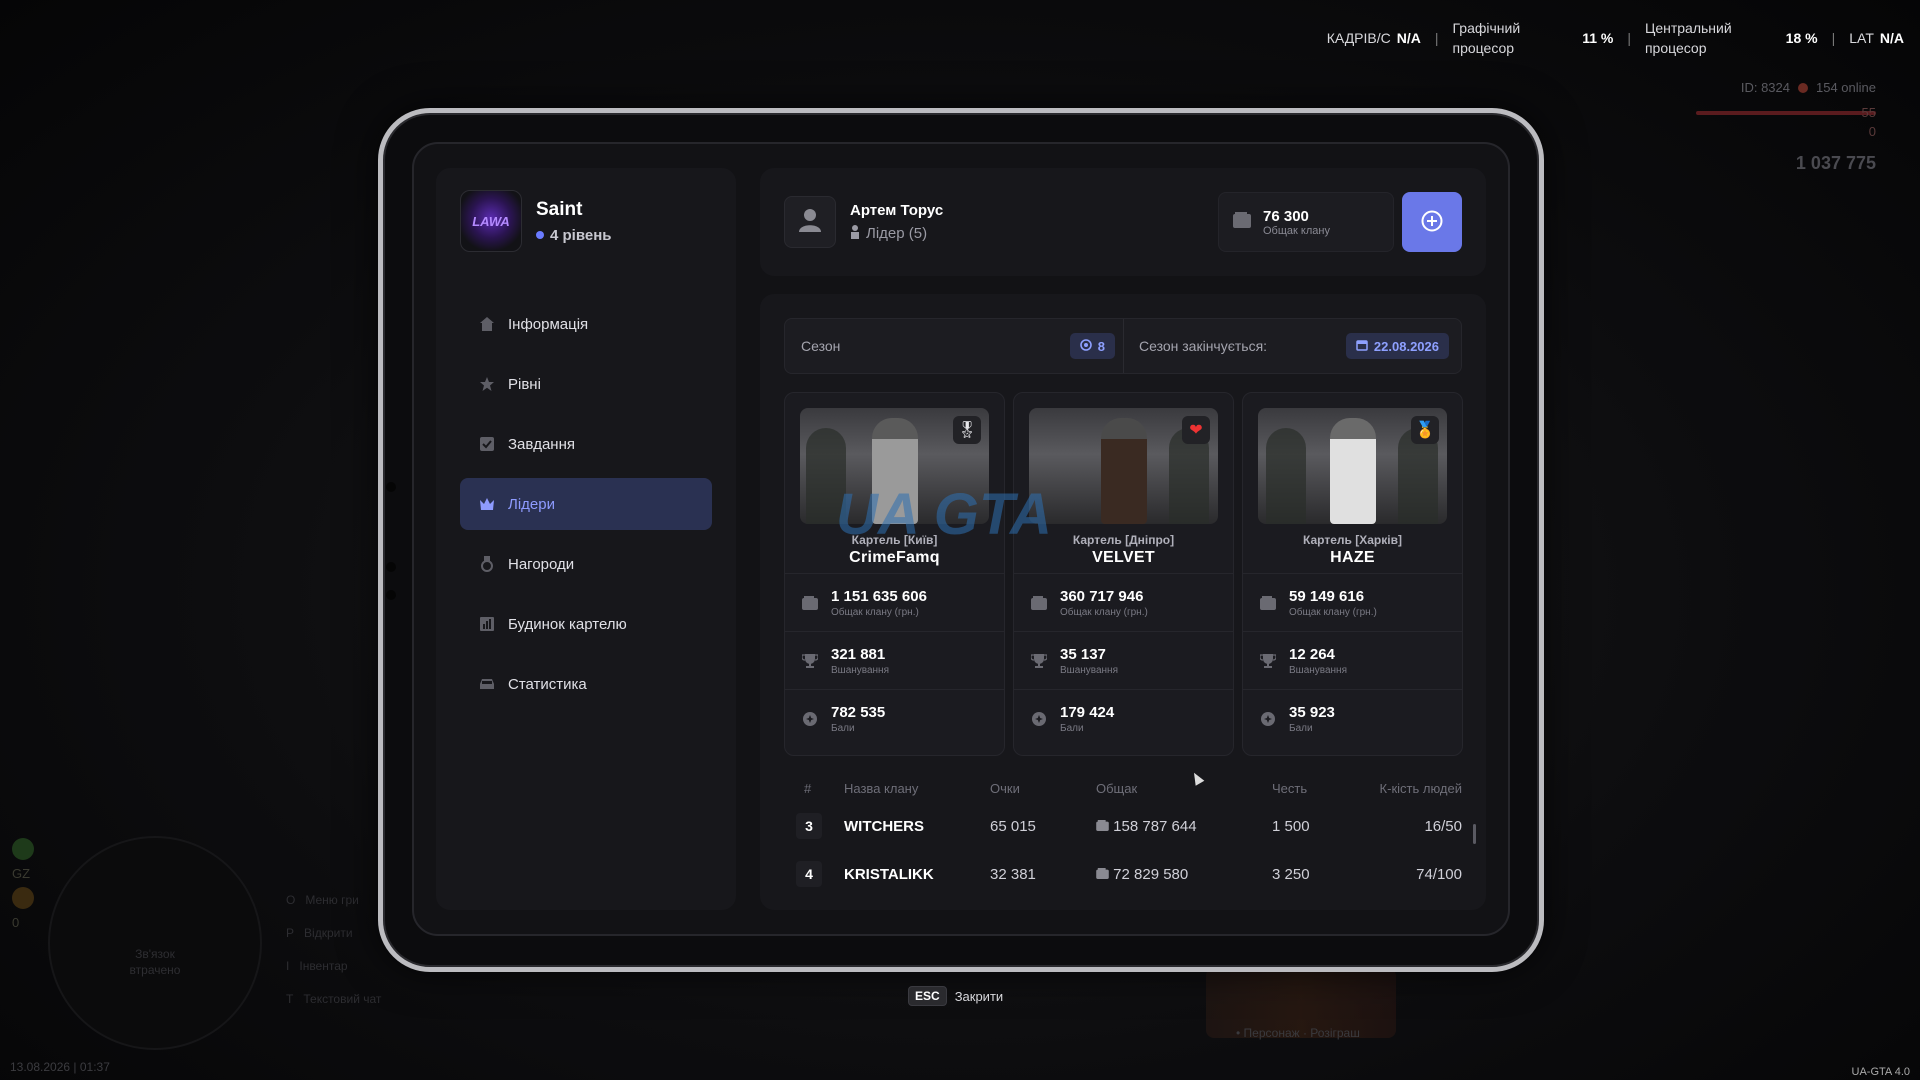 Image resolution: width=1920 pixels, height=1080 pixels. I want to click on car-icon, so click(487, 684).